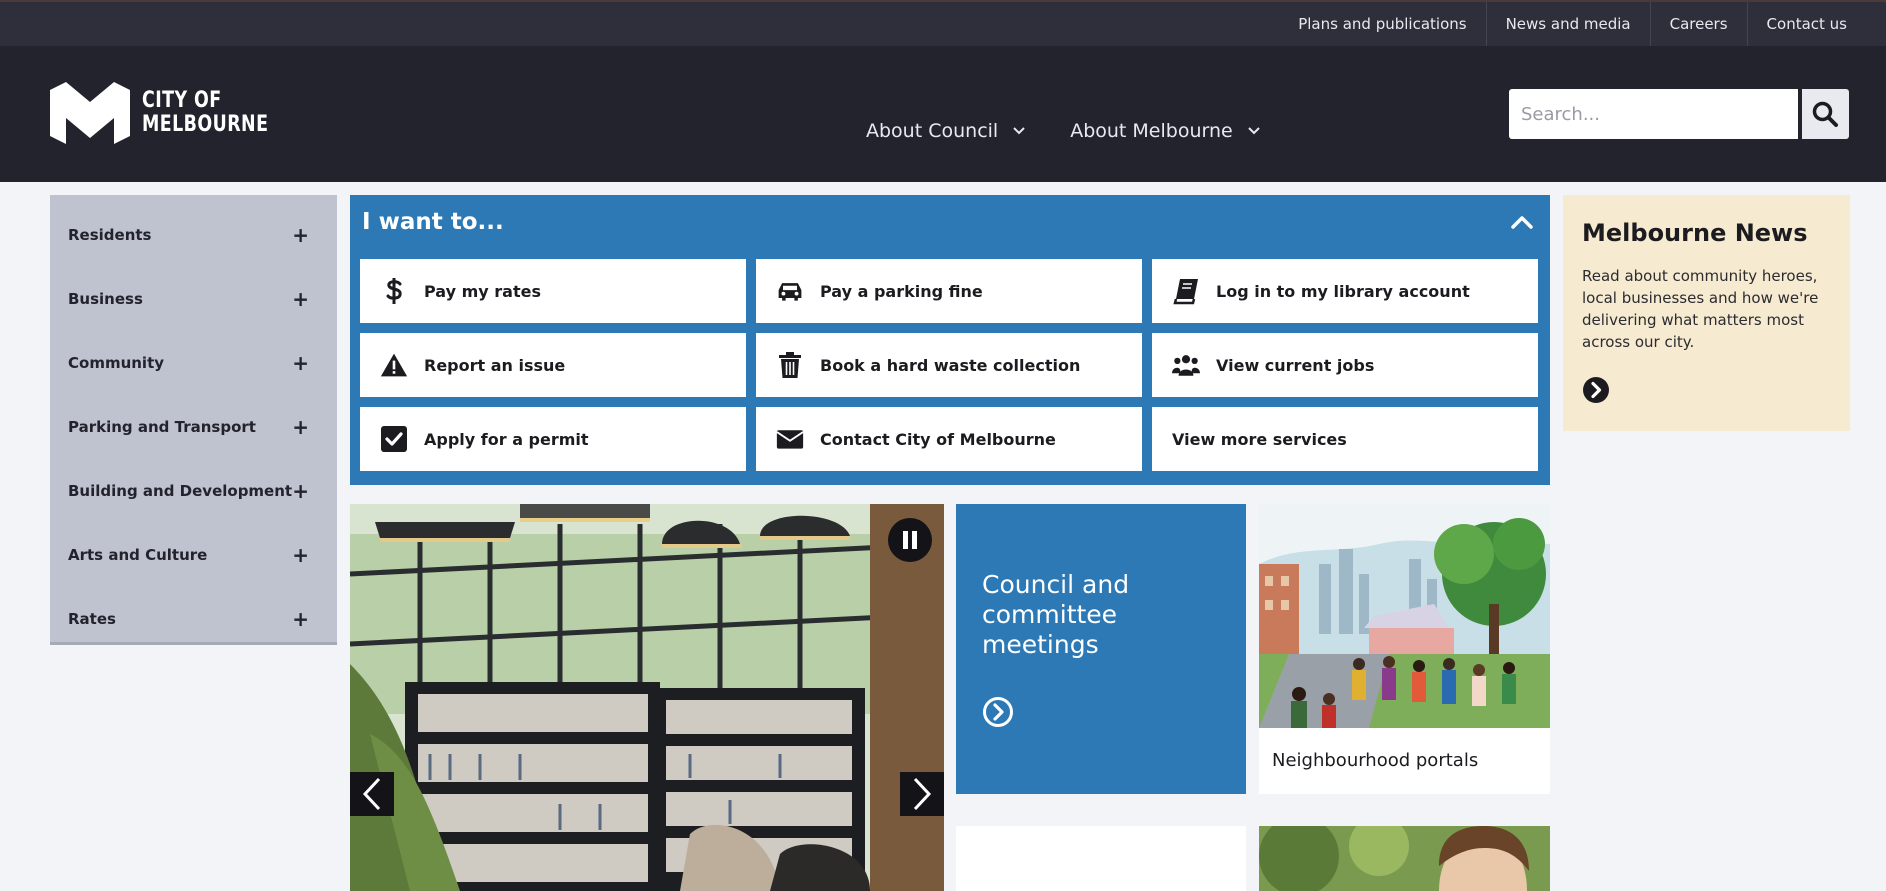 The width and height of the screenshot is (1886, 891). What do you see at coordinates (1695, 233) in the screenshot?
I see `news-title: Melbourne News` at bounding box center [1695, 233].